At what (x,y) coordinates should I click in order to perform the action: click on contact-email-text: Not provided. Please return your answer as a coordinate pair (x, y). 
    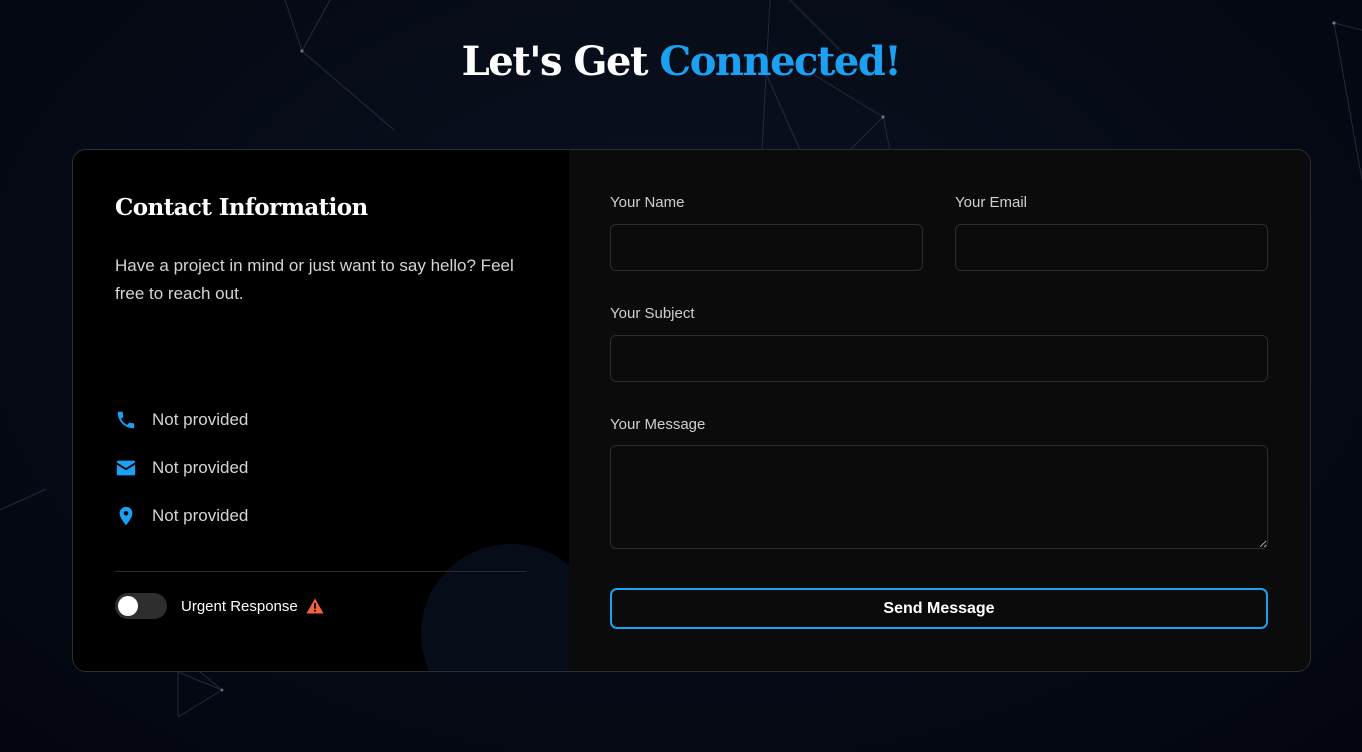
    Looking at the image, I should click on (200, 467).